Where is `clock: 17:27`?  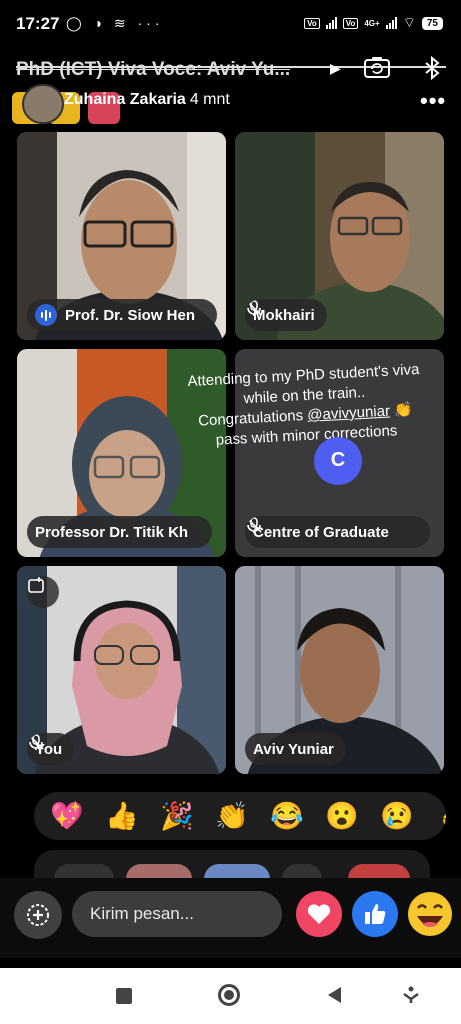 clock: 17:27 is located at coordinates (38, 23).